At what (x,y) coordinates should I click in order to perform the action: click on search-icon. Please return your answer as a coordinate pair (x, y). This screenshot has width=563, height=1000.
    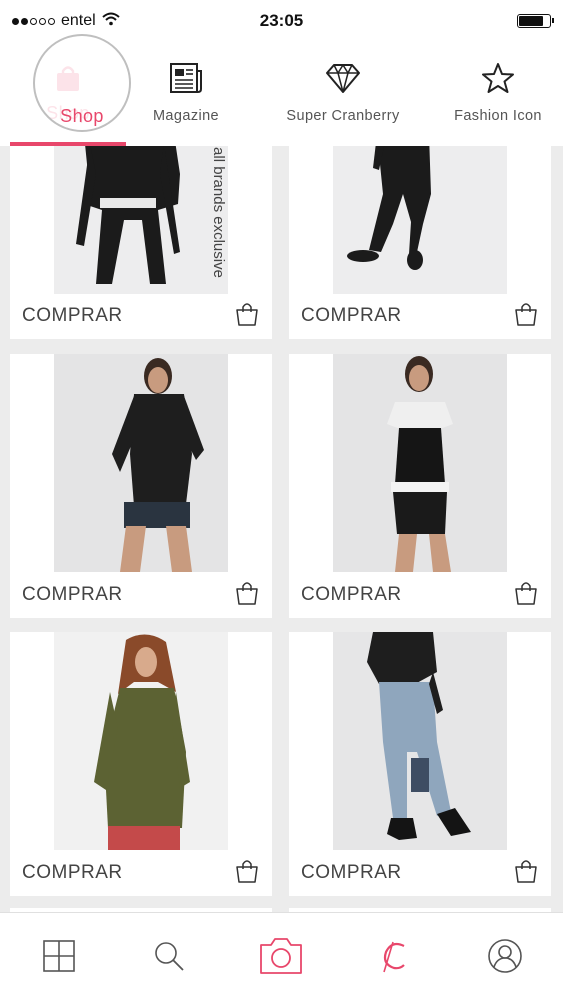
    Looking at the image, I should click on (169, 956).